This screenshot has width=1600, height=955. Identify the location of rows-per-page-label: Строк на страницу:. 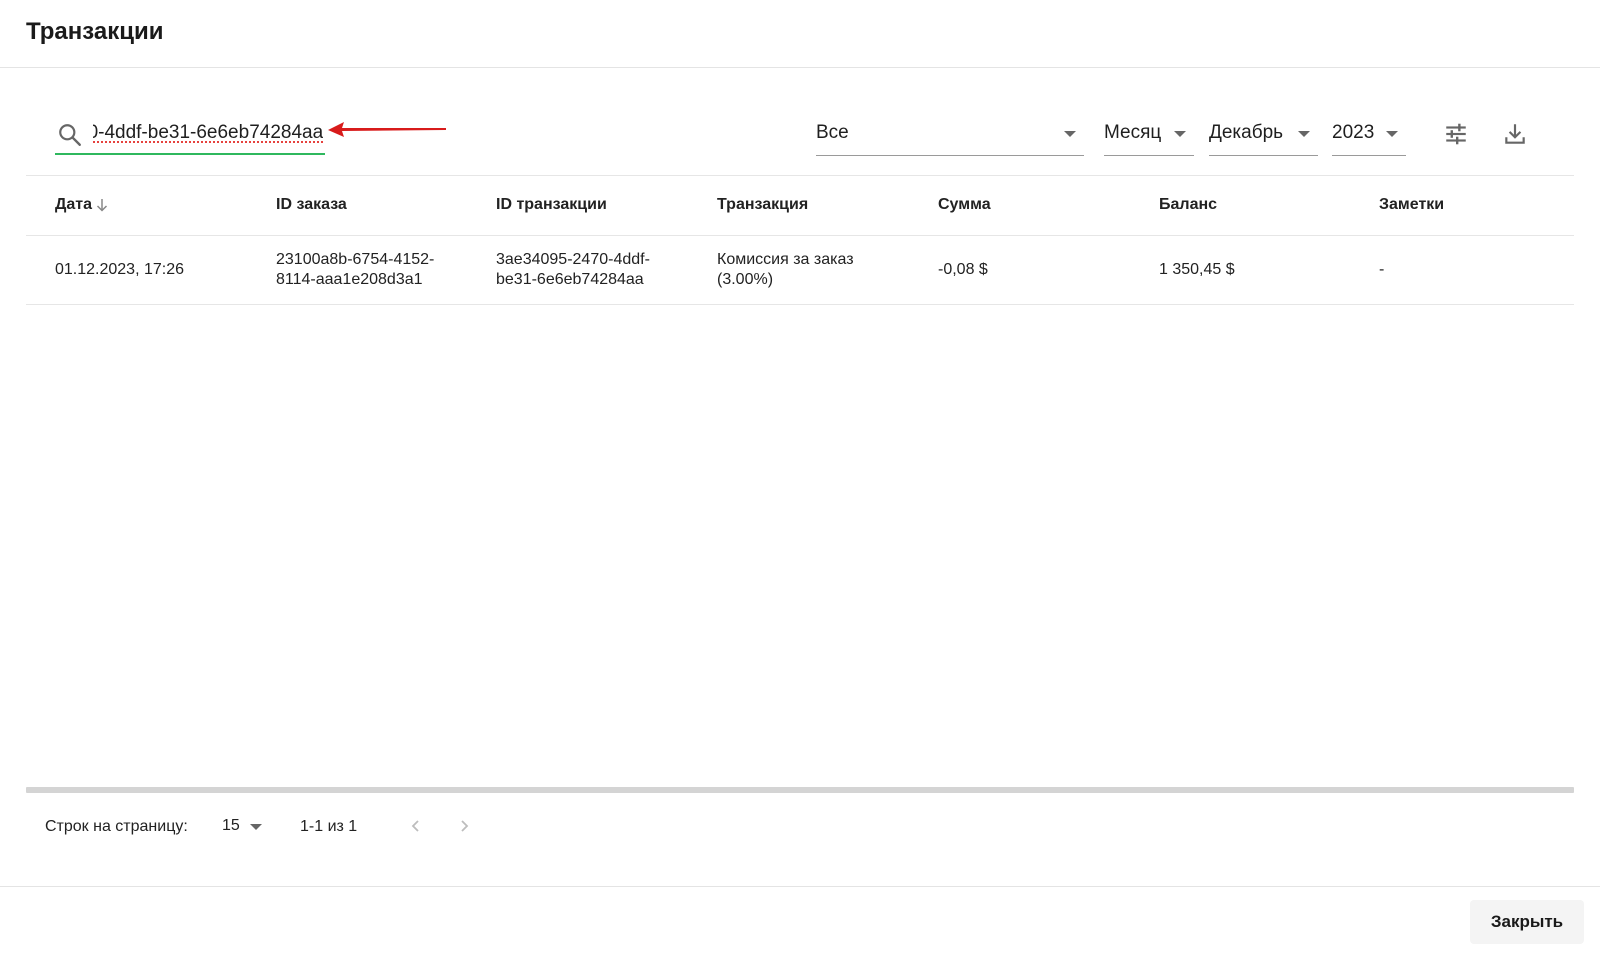
(116, 826).